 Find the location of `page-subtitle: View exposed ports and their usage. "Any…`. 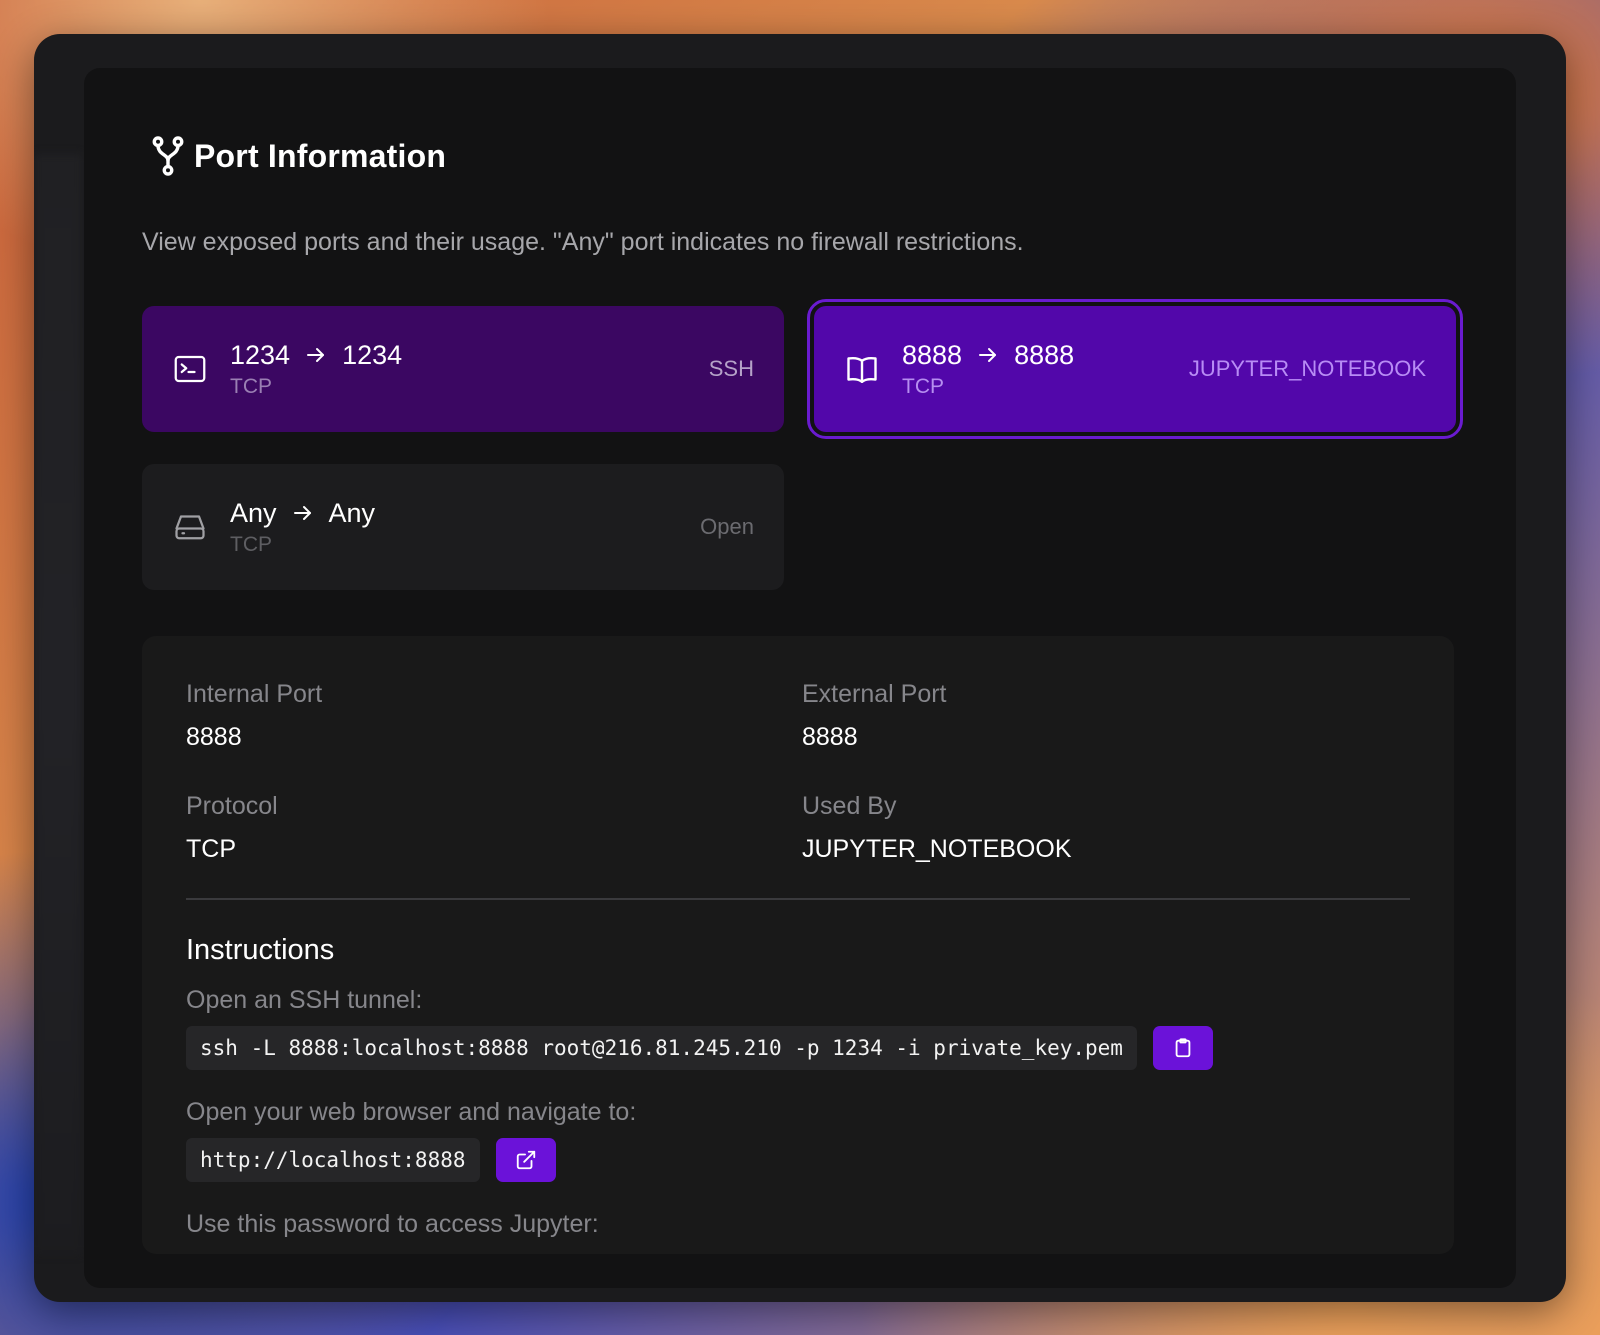

page-subtitle: View exposed ports and their usage. "Any… is located at coordinates (583, 242).